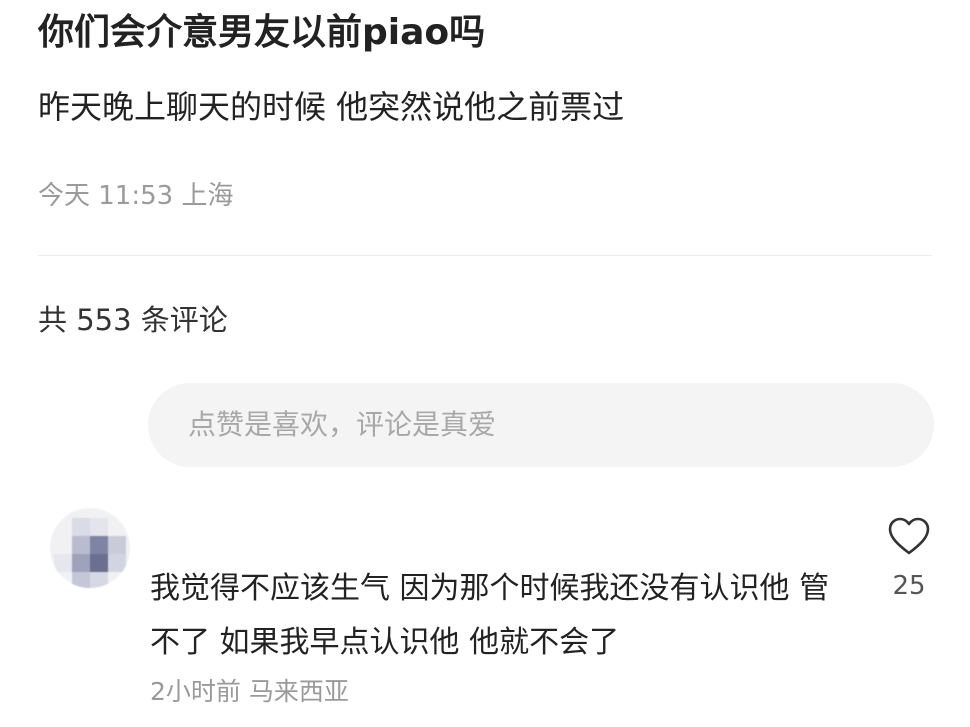  What do you see at coordinates (331, 107) in the screenshot?
I see `post-body: 昨天晚上聊天的时候 他突然说他之前票过` at bounding box center [331, 107].